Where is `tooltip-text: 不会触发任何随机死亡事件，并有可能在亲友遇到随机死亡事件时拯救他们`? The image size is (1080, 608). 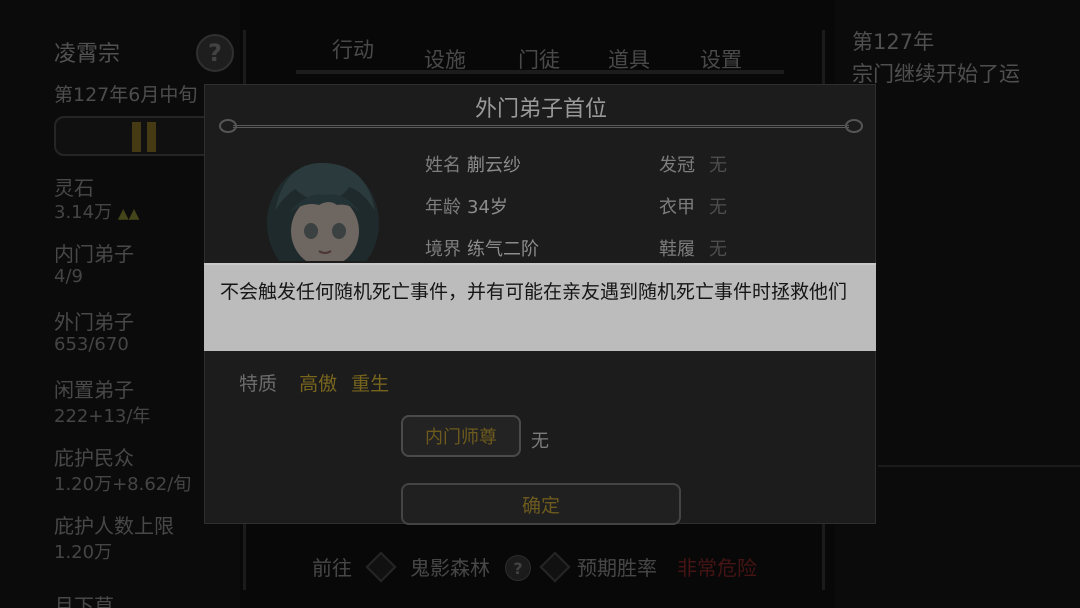 tooltip-text: 不会触发任何随机死亡事件，并有可能在亲友遇到随机死亡事件时拯救他们 is located at coordinates (534, 292).